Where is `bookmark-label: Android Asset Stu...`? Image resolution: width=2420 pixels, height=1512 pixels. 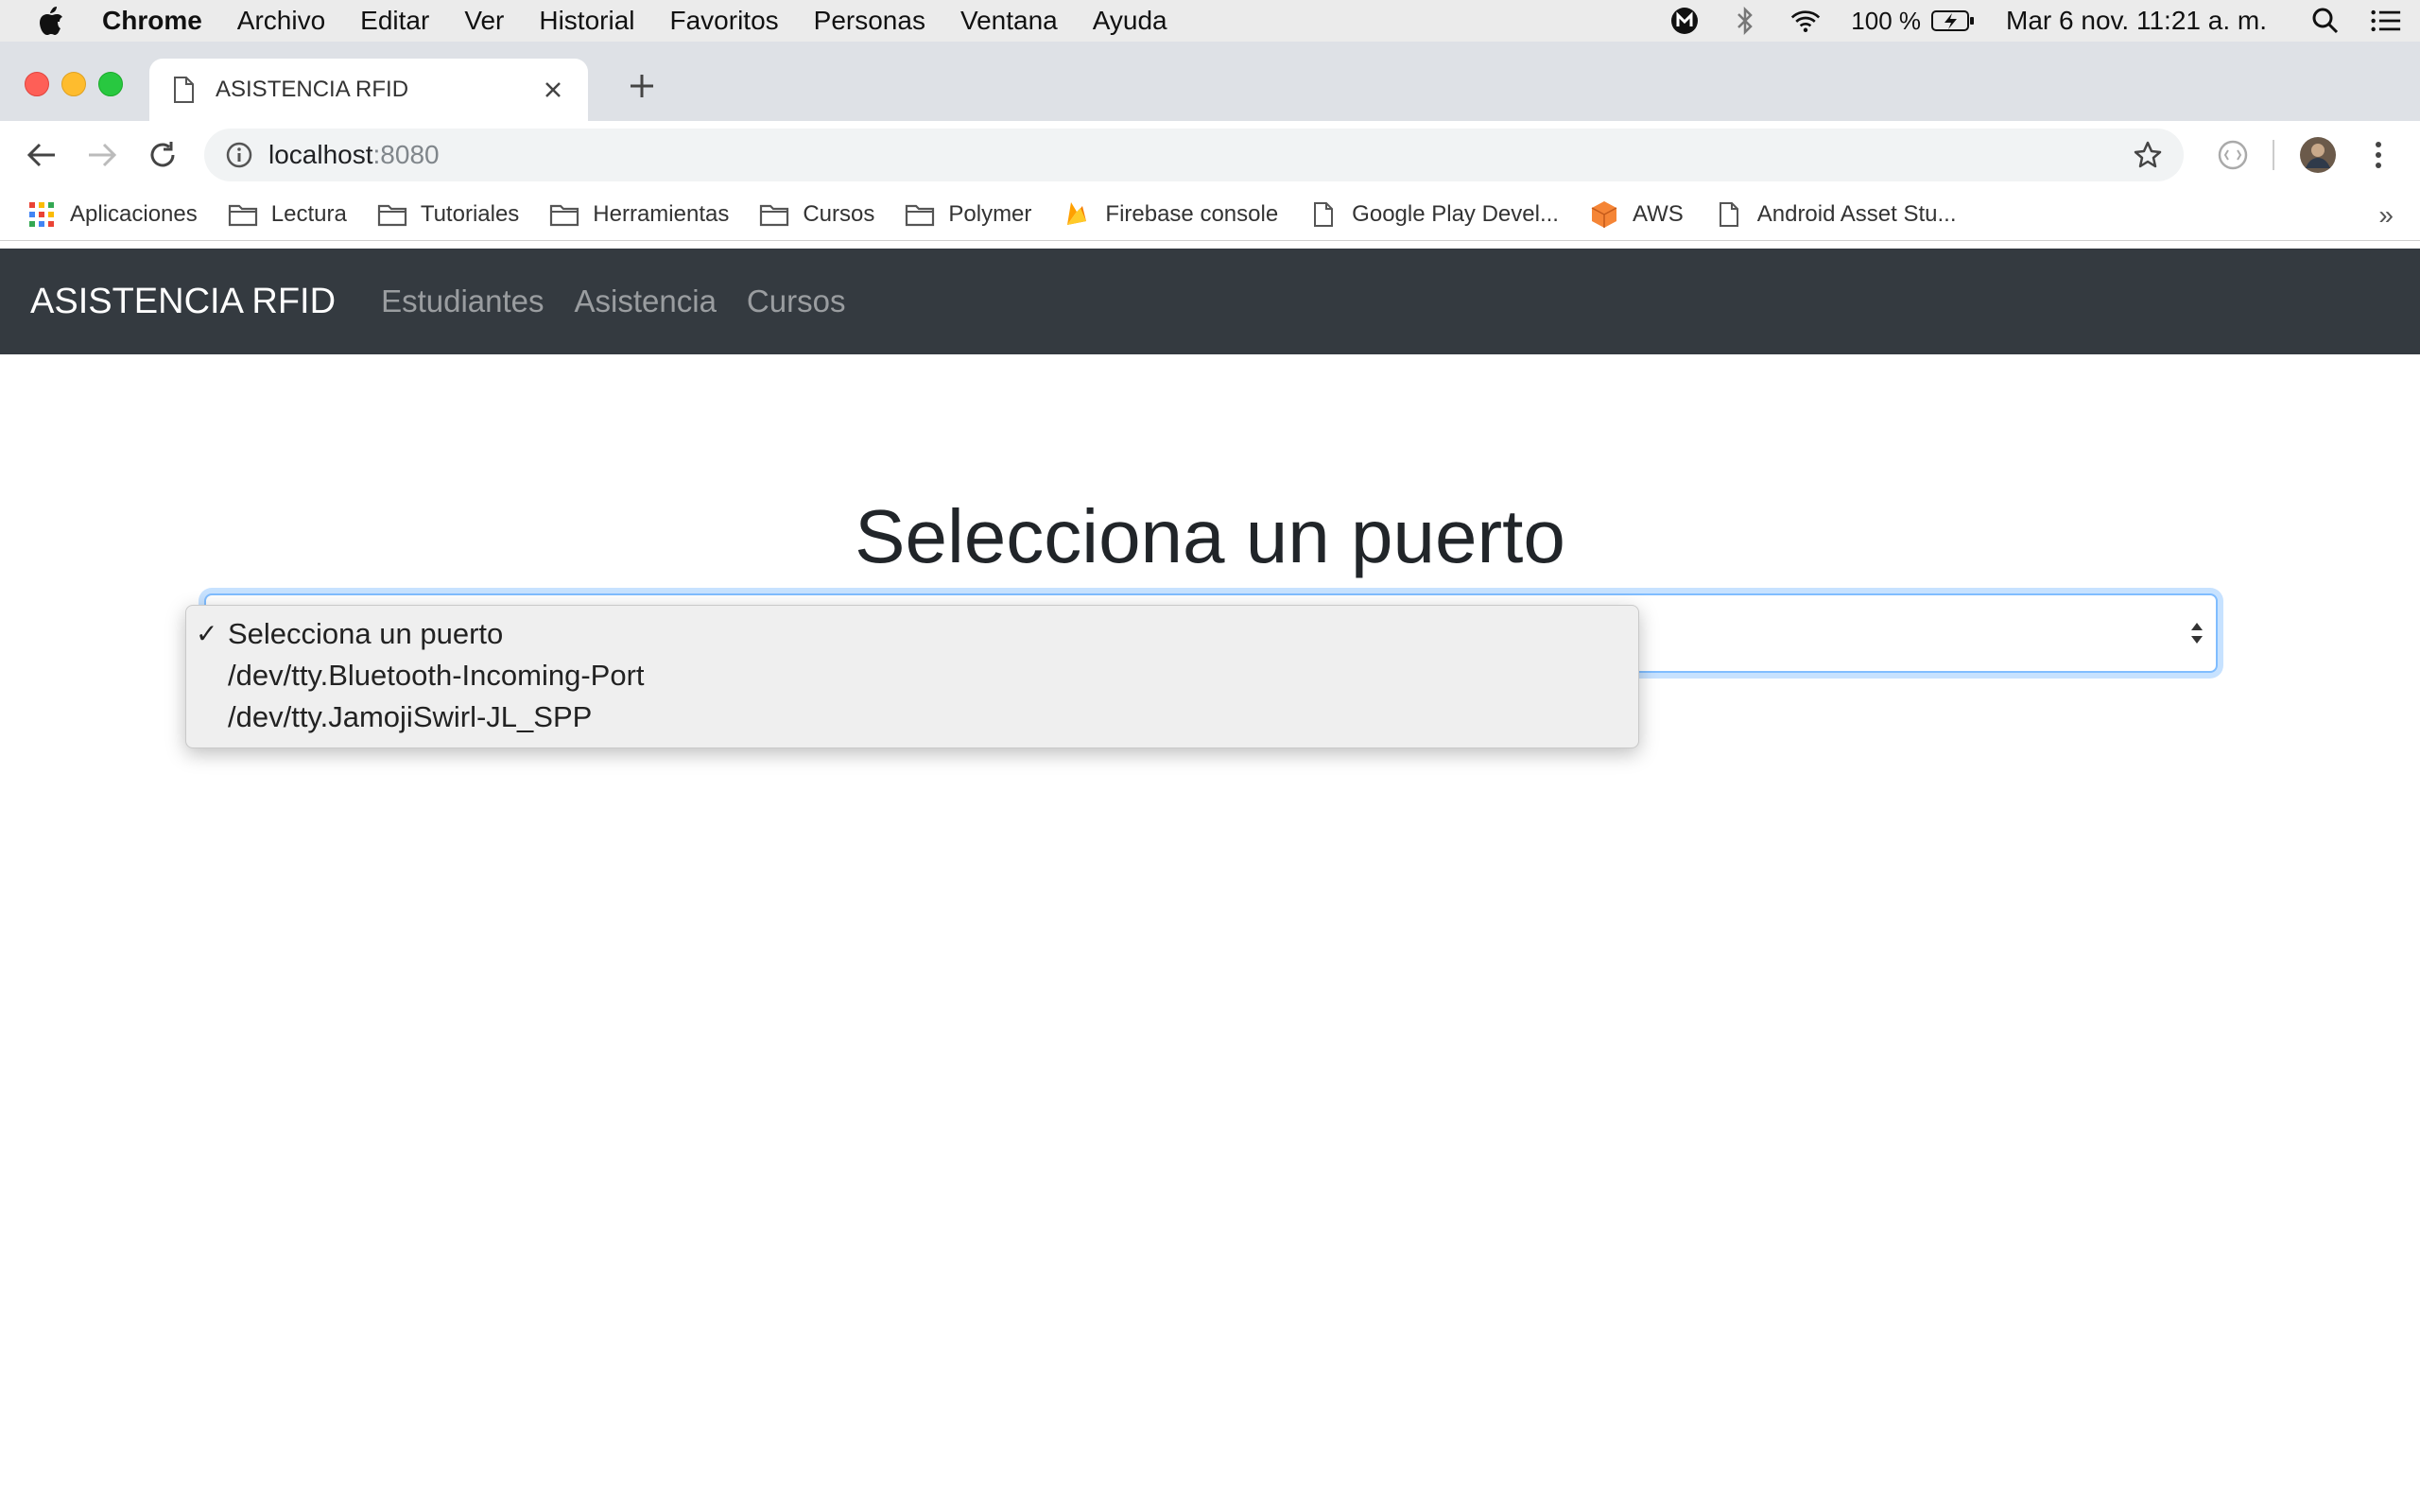 bookmark-label: Android Asset Stu... is located at coordinates (1857, 214).